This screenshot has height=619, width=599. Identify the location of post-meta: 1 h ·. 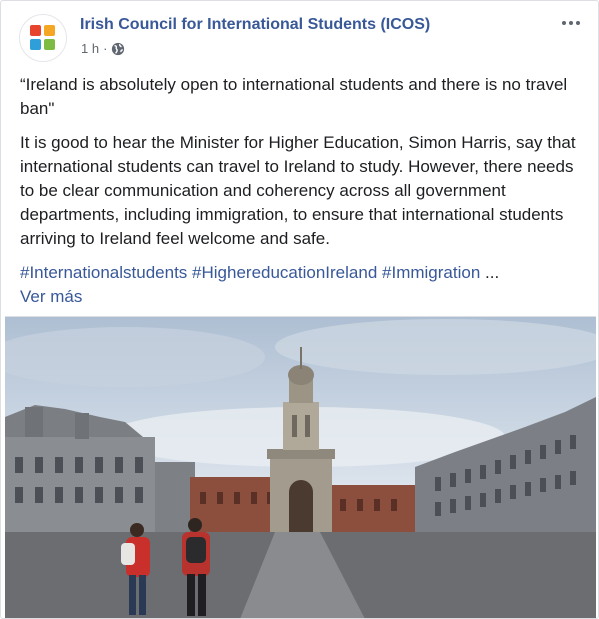
(103, 48).